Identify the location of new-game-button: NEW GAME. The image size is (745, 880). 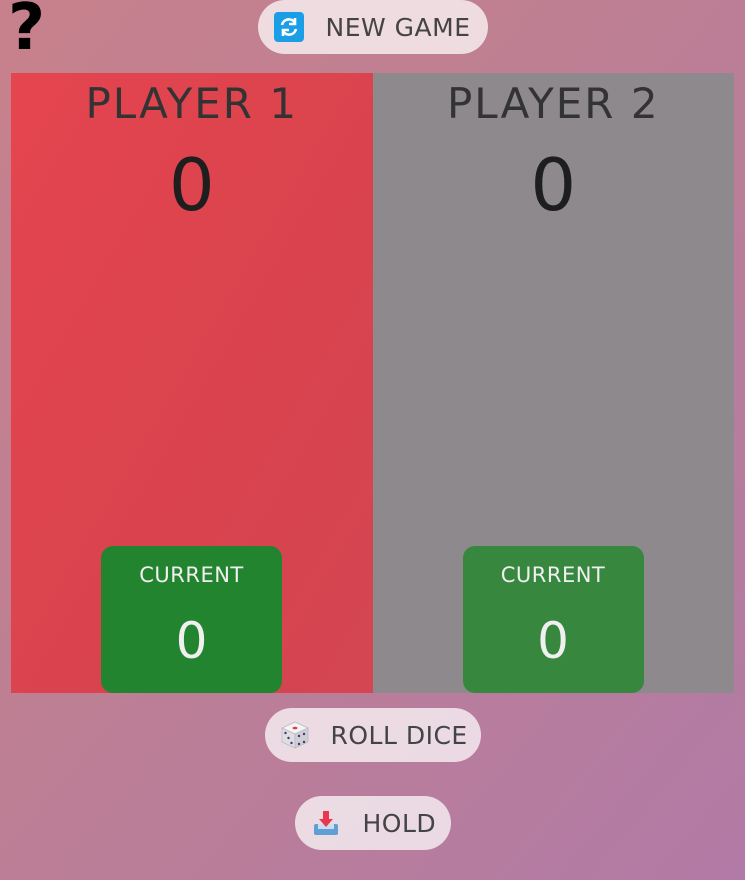
(372, 27).